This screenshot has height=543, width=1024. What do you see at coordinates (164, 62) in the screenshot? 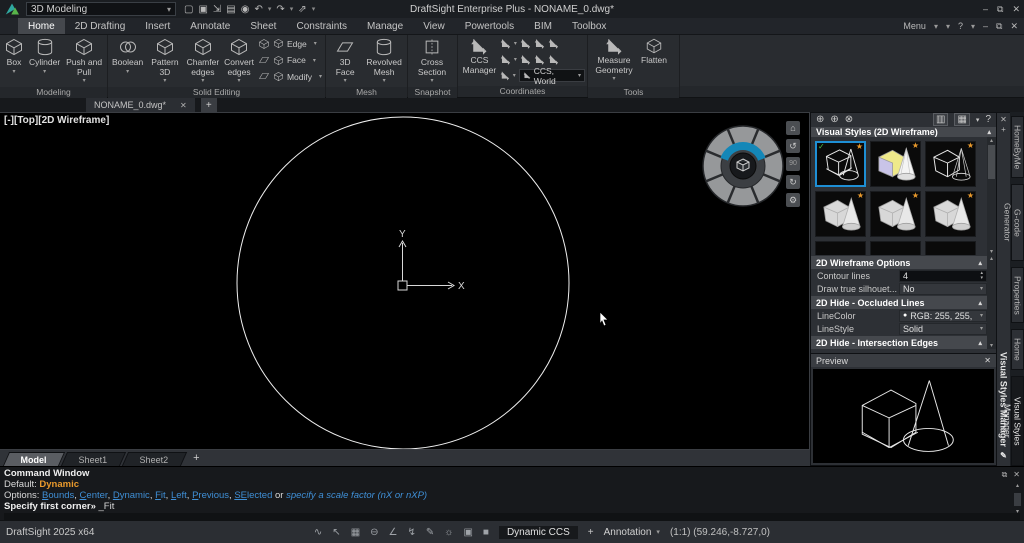
I see `pattern-3d-button: Pattern 3D ▾` at bounding box center [164, 62].